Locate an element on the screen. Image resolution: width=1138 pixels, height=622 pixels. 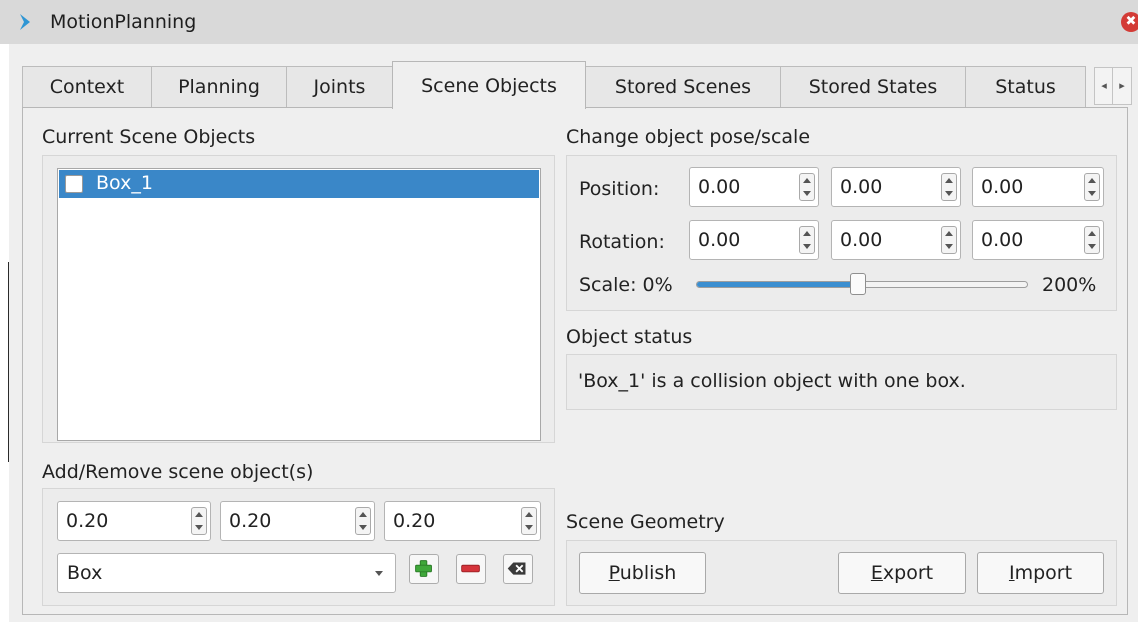
shape-select-value: Box is located at coordinates (85, 573).